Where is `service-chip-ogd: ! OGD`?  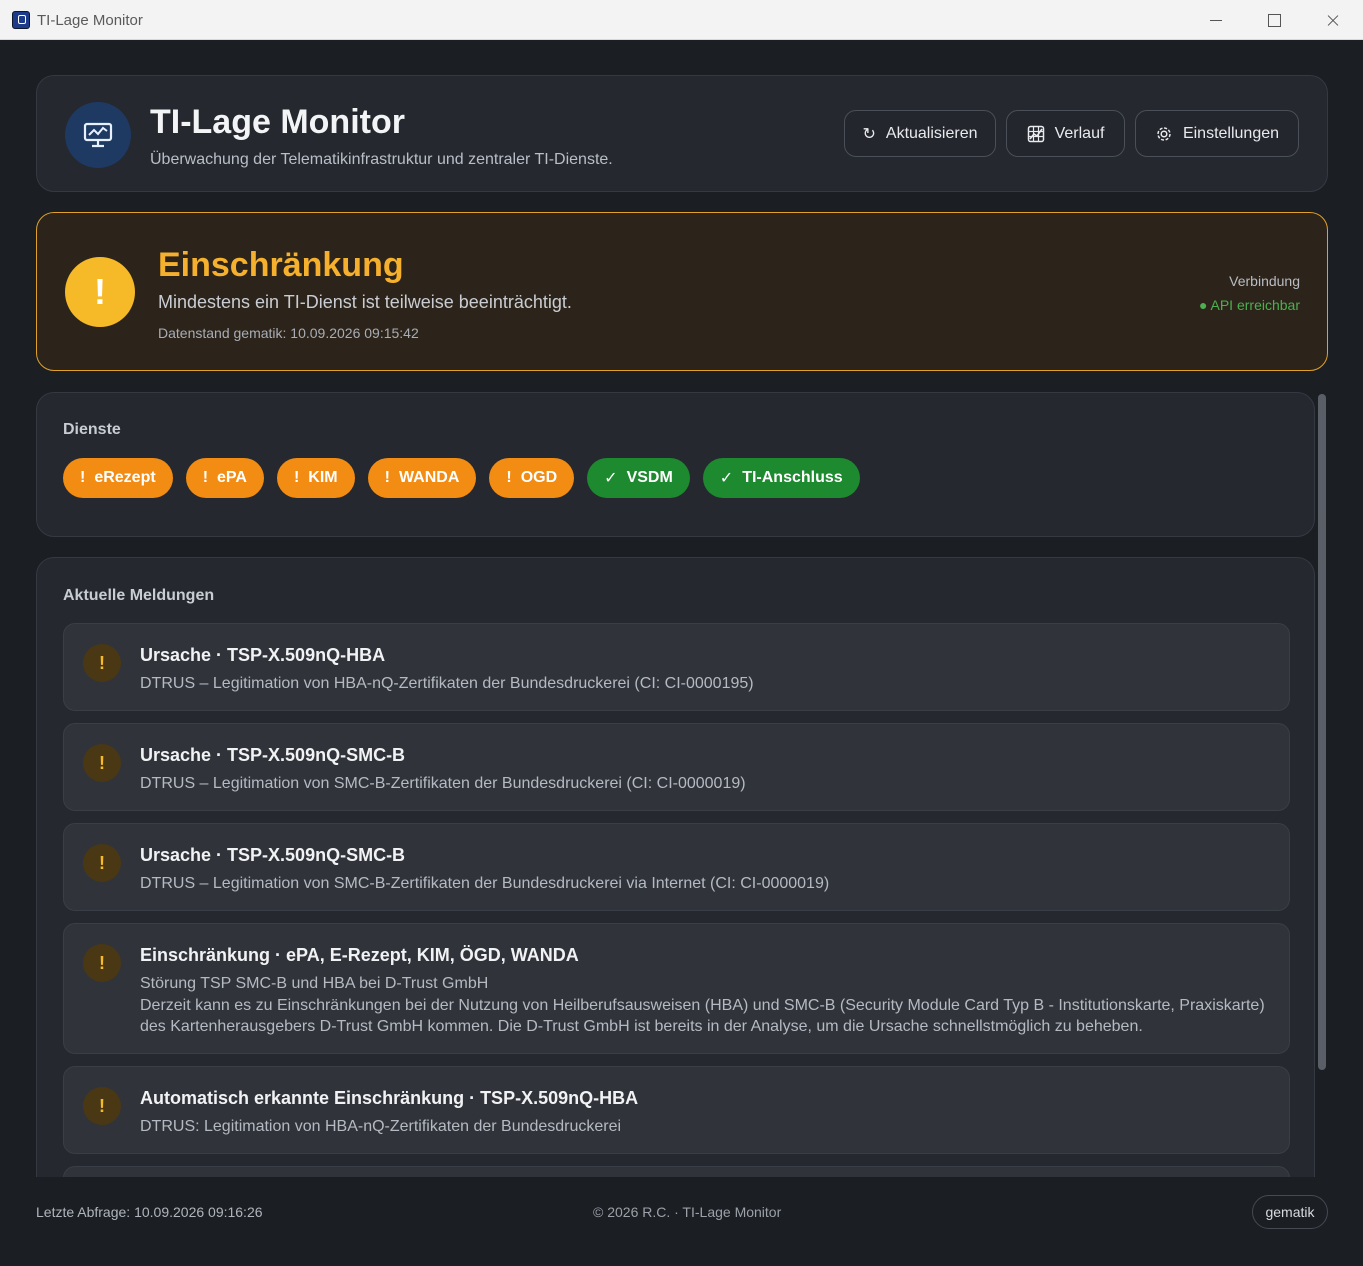 service-chip-ogd: ! OGD is located at coordinates (532, 478).